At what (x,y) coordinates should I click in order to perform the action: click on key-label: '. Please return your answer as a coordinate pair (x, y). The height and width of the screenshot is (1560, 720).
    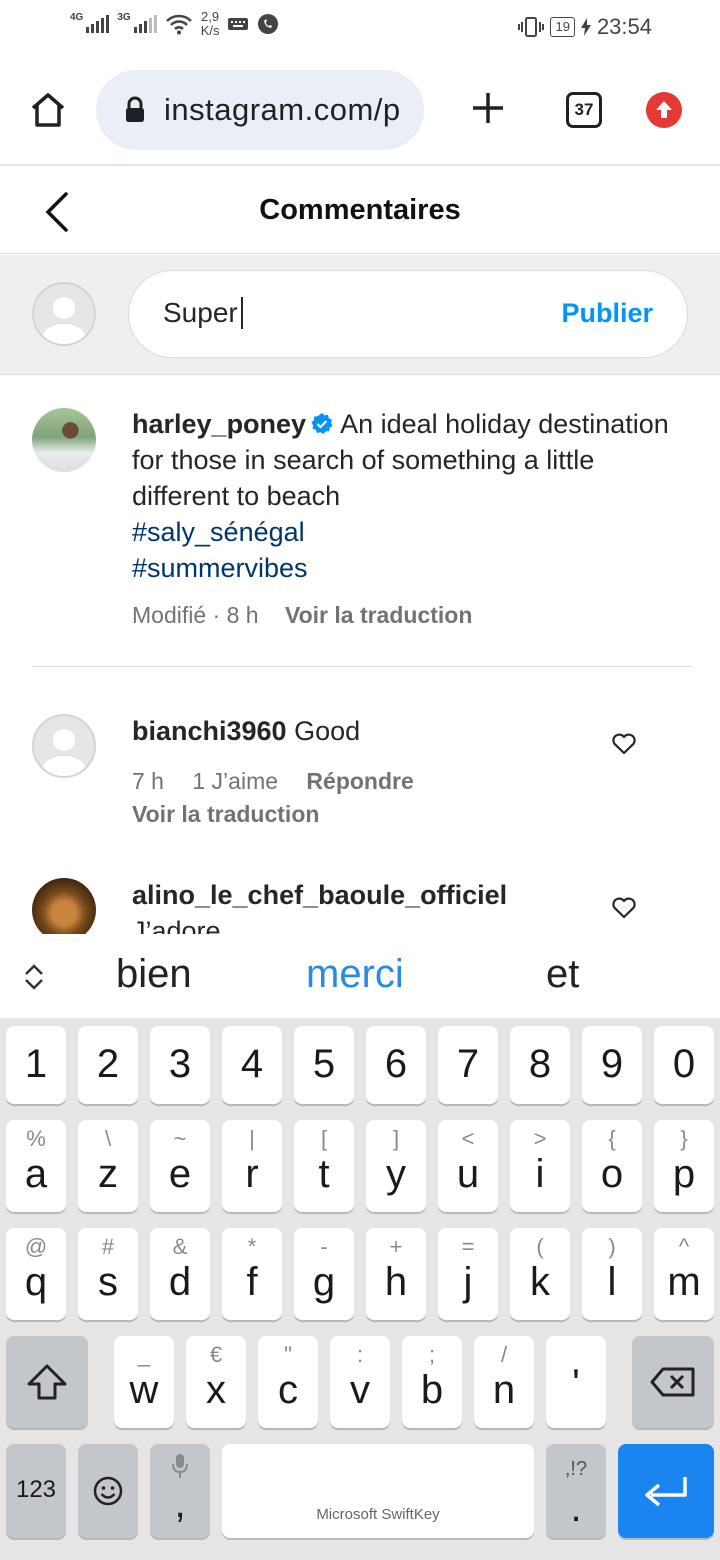
    Looking at the image, I should click on (576, 1384).